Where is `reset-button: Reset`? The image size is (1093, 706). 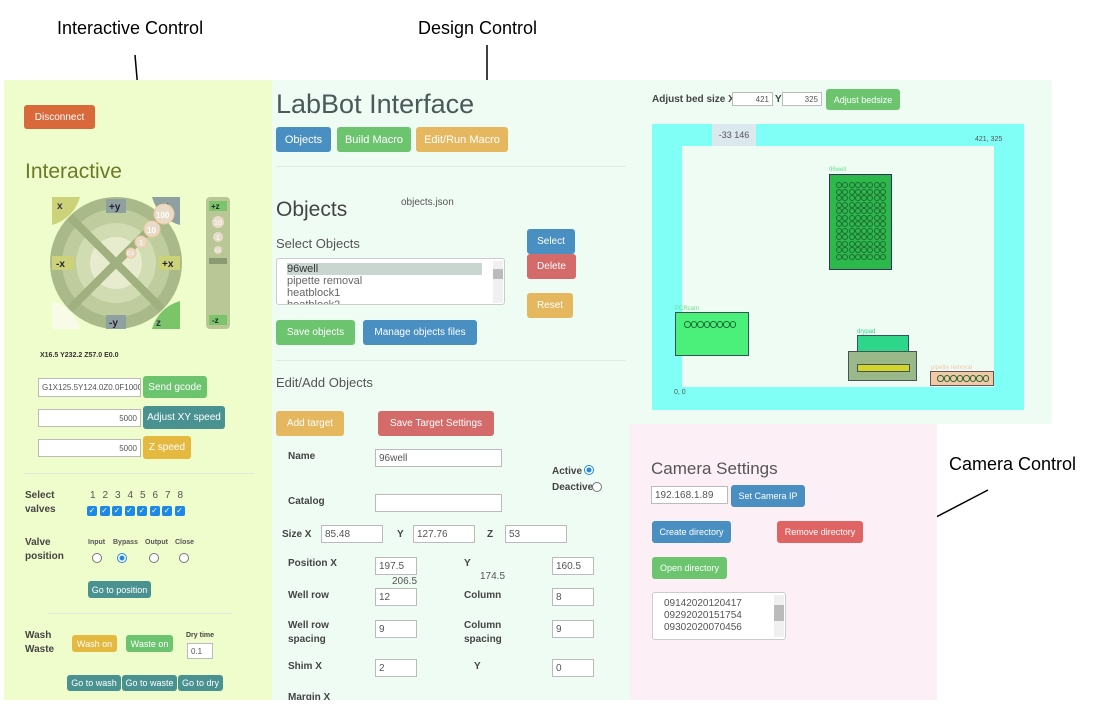
reset-button: Reset is located at coordinates (550, 305).